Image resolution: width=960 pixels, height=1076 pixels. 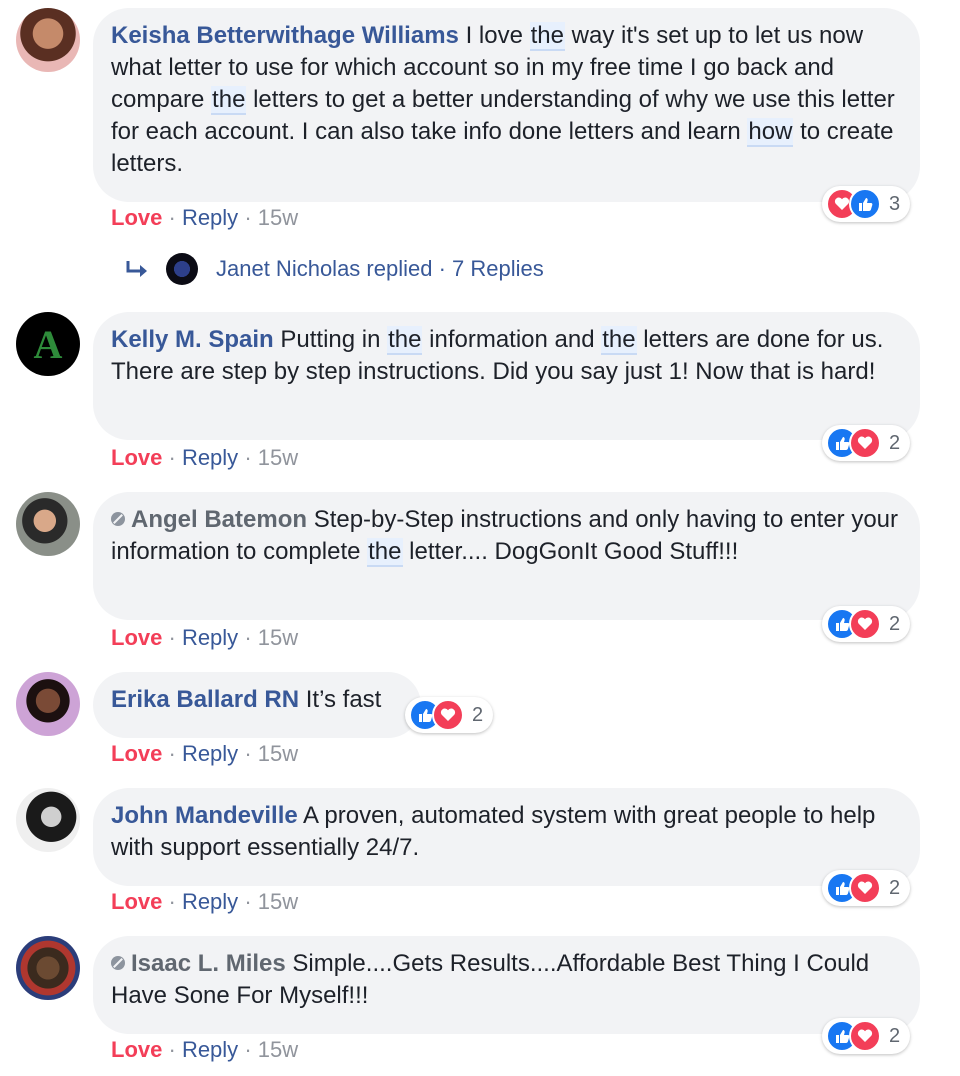 What do you see at coordinates (48, 704) in the screenshot?
I see `avatar-erika` at bounding box center [48, 704].